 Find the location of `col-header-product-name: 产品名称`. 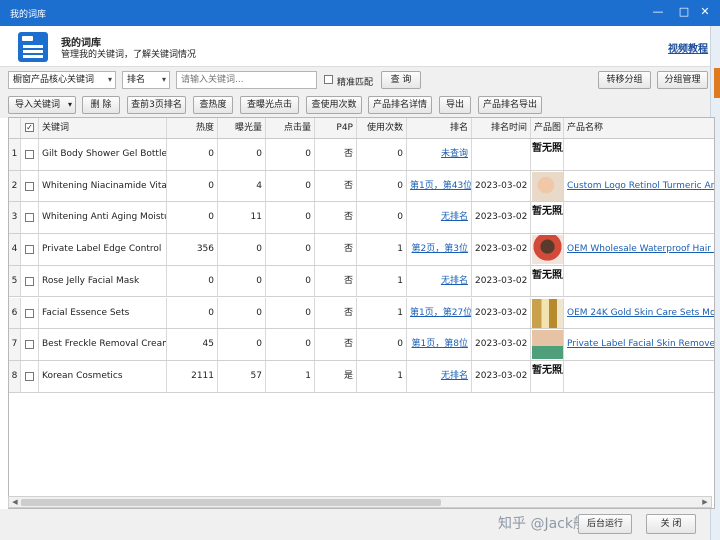

col-header-product-name: 产品名称 is located at coordinates (639, 128).